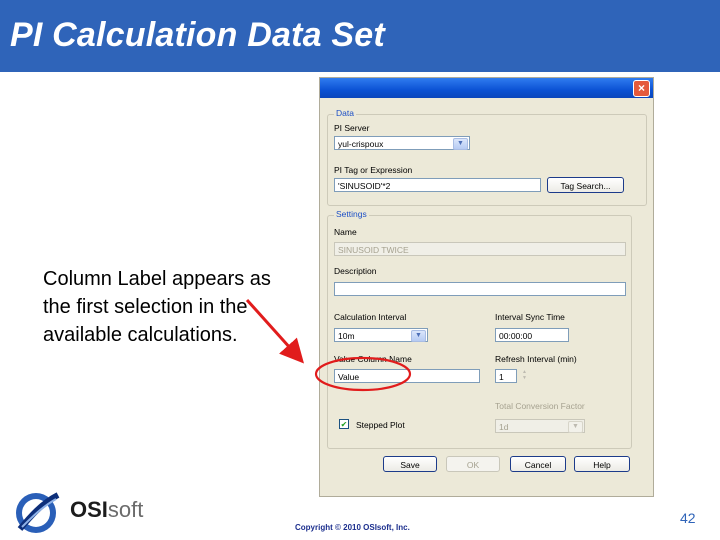 This screenshot has height=540, width=720. I want to click on close-icon: ×, so click(641, 88).